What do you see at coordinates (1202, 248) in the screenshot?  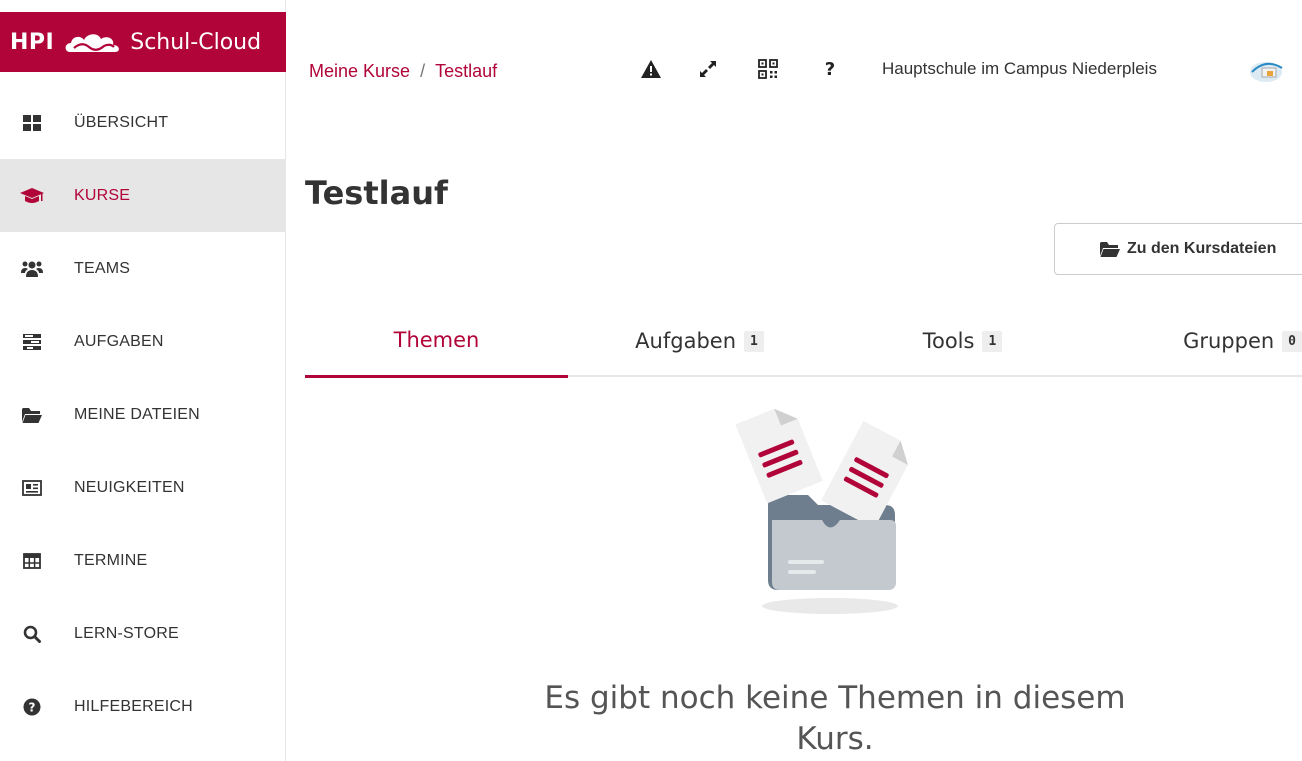 I see `course-files-button-label: Zu den Kursdateien` at bounding box center [1202, 248].